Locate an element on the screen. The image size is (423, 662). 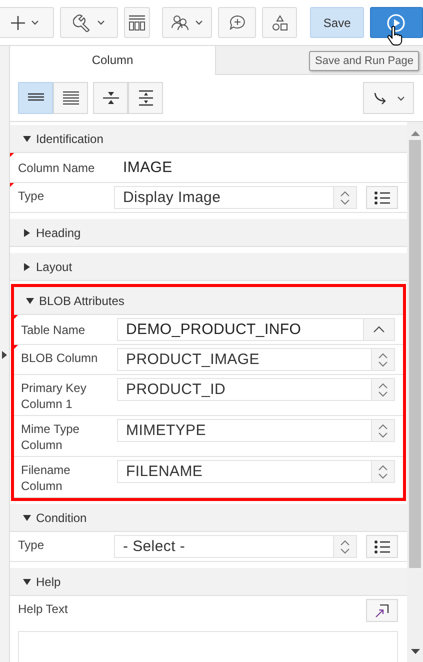
select-field: MIMETYPE is located at coordinates (256, 430).